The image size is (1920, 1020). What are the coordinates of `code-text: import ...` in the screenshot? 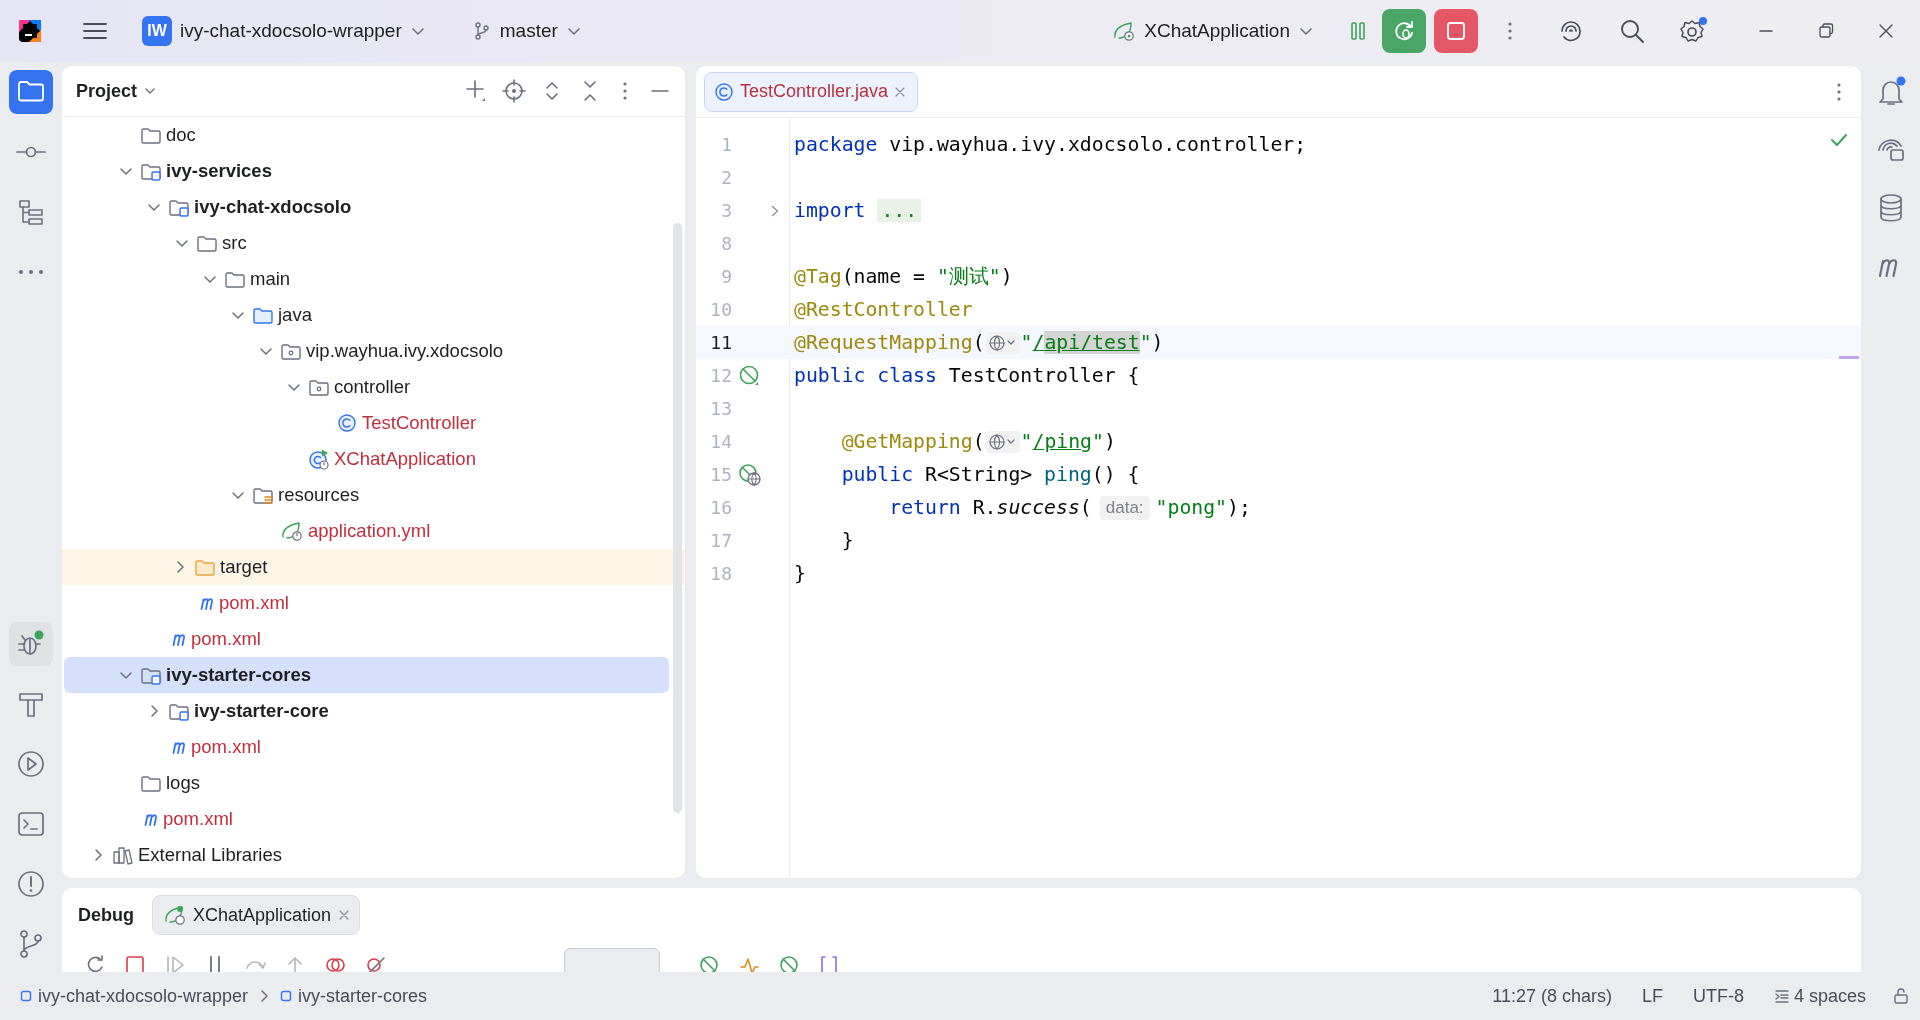 It's located at (858, 210).